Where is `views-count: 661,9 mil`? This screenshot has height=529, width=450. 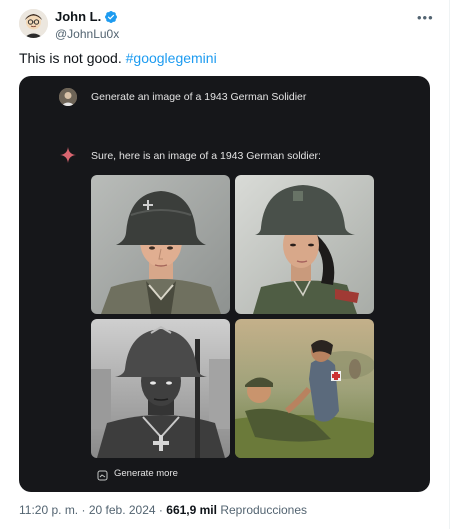 views-count: 661,9 mil is located at coordinates (191, 510).